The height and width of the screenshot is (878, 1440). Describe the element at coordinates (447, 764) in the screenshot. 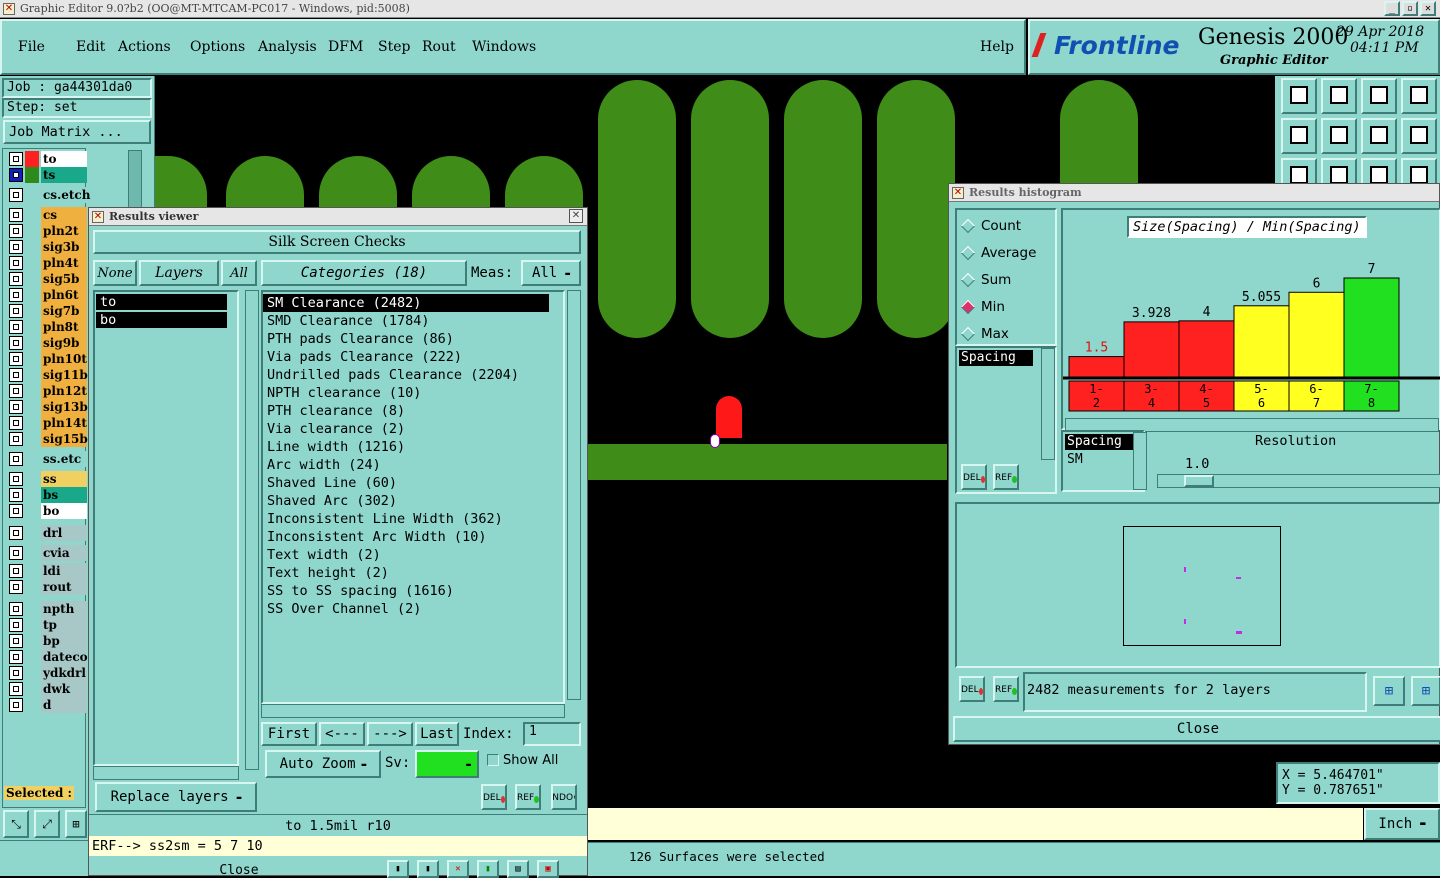

I see `sv-color-dropdown: ▬` at that location.